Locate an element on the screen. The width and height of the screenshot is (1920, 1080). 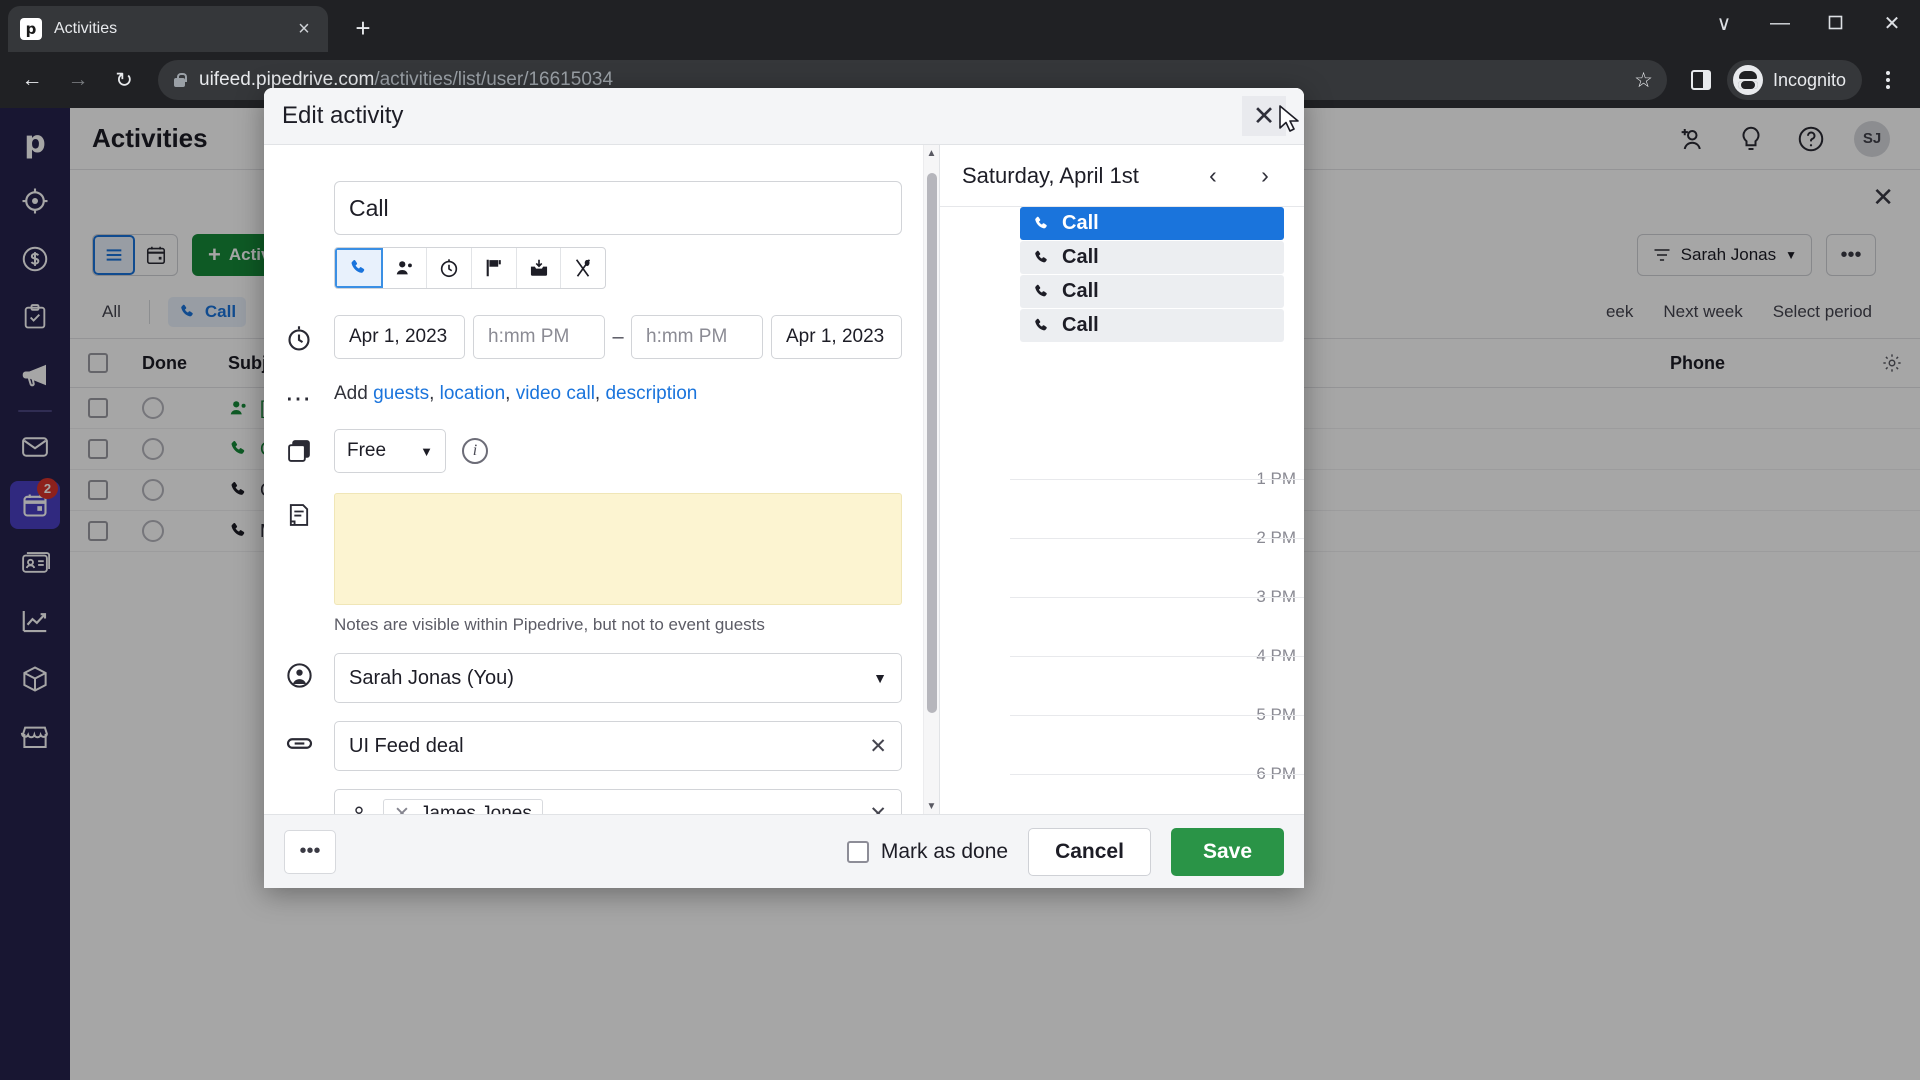
list-view-toggle is located at coordinates (114, 255).